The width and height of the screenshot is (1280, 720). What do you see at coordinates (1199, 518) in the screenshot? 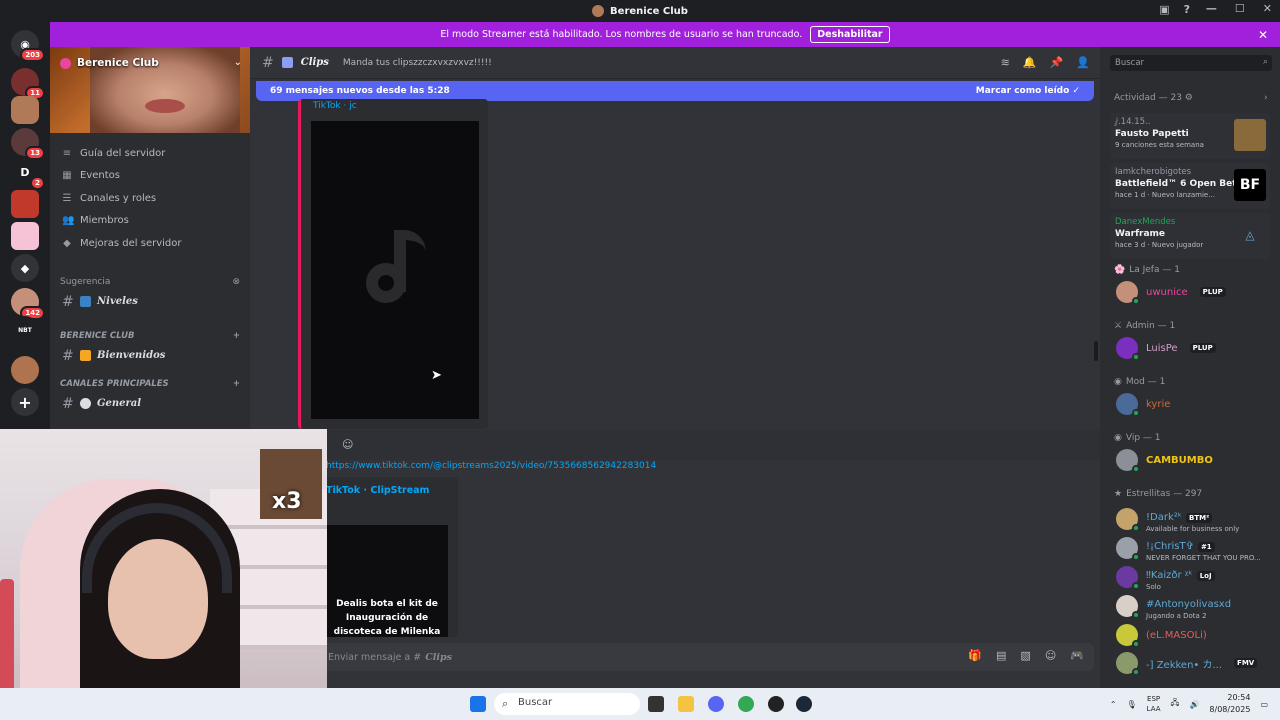
I see `member-tag: BTM²` at bounding box center [1199, 518].